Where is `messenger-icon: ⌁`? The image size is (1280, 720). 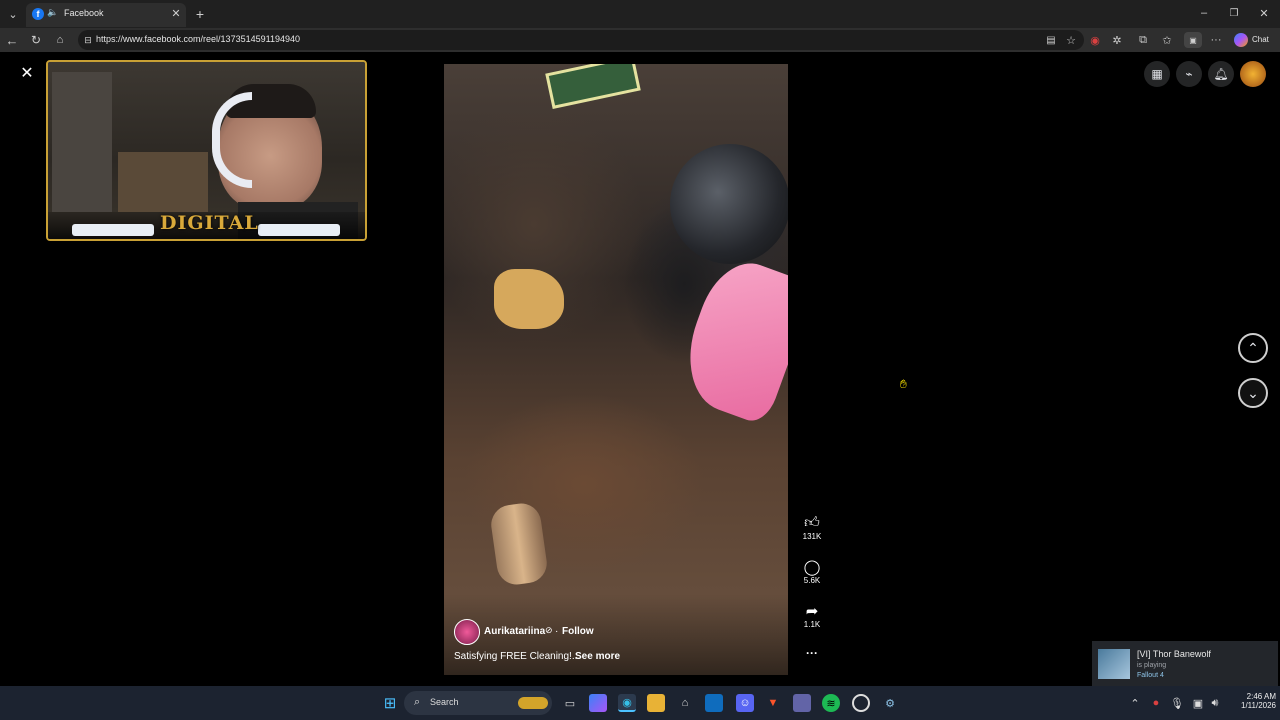 messenger-icon: ⌁ is located at coordinates (1189, 74).